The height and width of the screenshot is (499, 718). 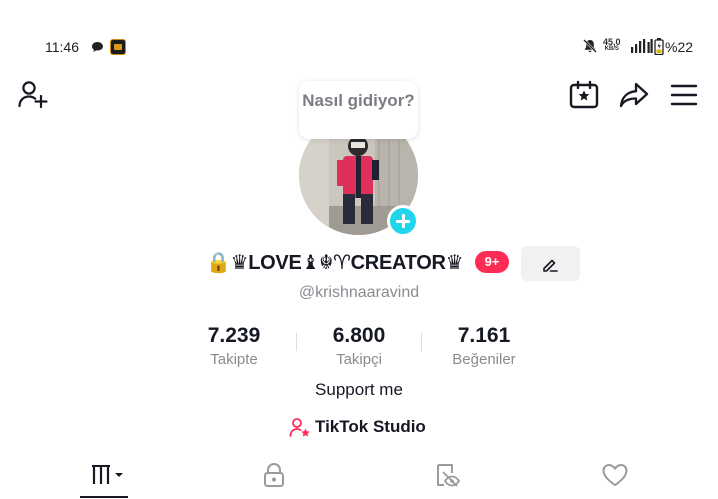 I want to click on menu-button, so click(x=684, y=95).